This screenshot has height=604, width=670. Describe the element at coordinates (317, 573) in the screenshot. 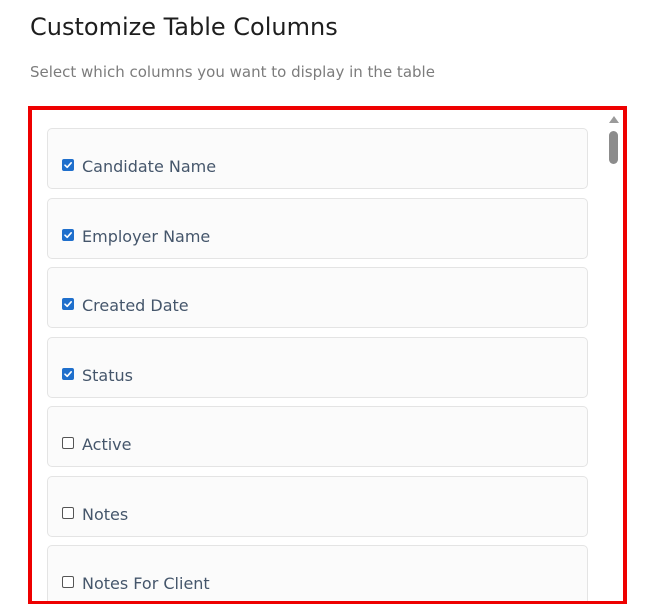

I see `column-option-notes-for-client: Notes For Client` at that location.